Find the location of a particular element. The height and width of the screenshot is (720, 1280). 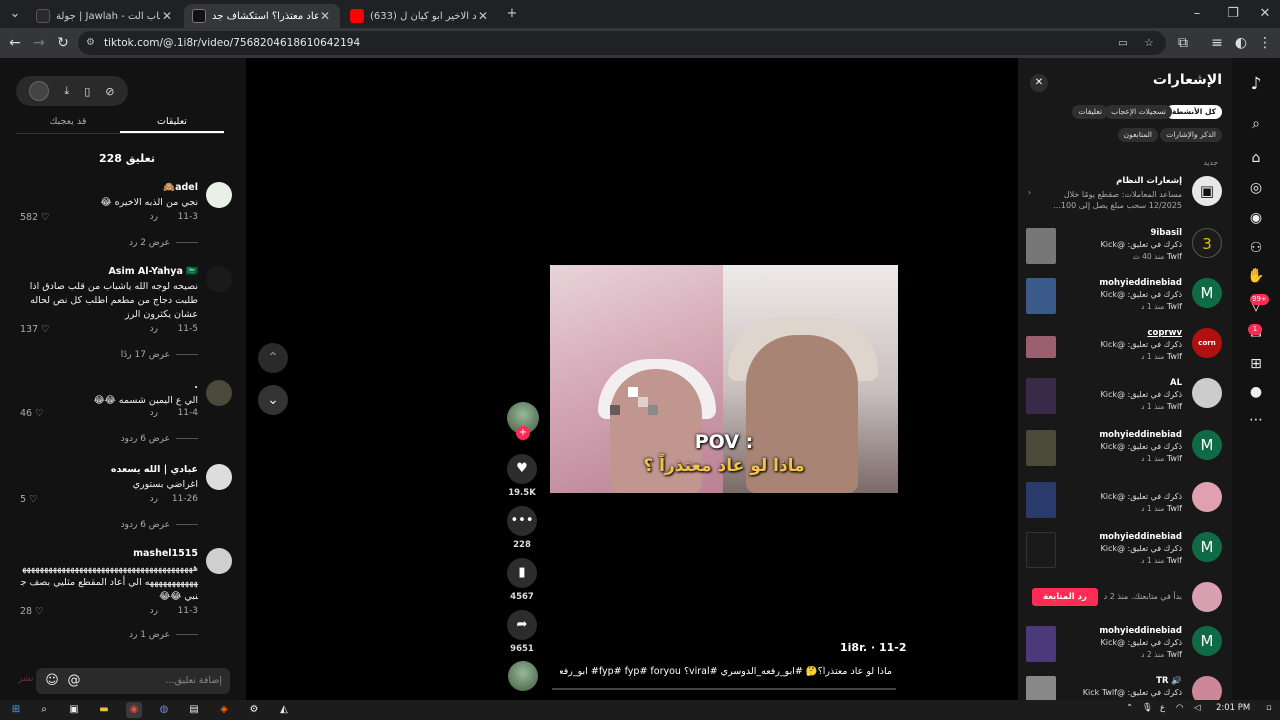

like-count: 28 ♡ is located at coordinates (32, 611).